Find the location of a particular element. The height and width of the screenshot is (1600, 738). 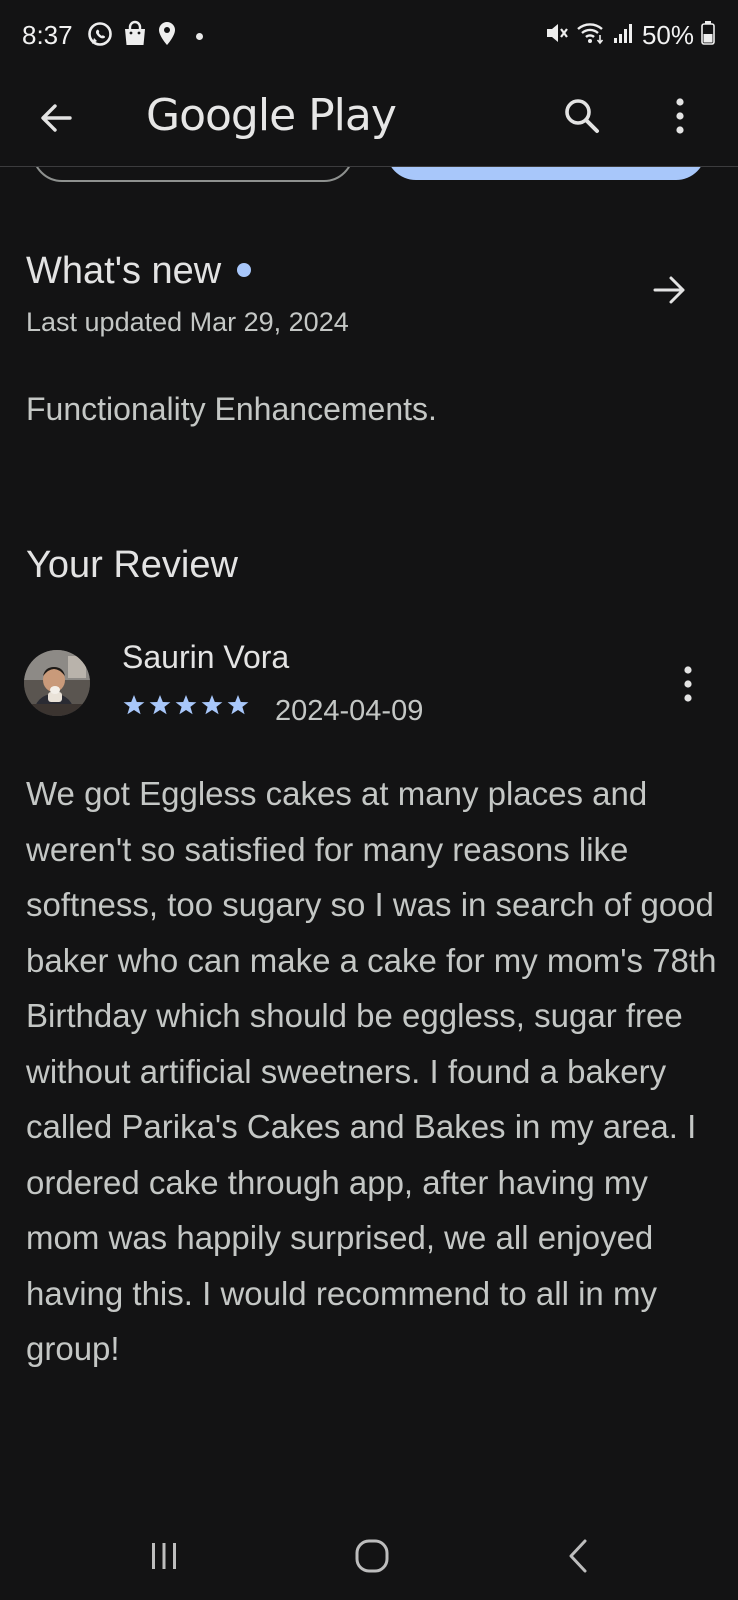

review-date: 2024-04-09 is located at coordinates (349, 711).